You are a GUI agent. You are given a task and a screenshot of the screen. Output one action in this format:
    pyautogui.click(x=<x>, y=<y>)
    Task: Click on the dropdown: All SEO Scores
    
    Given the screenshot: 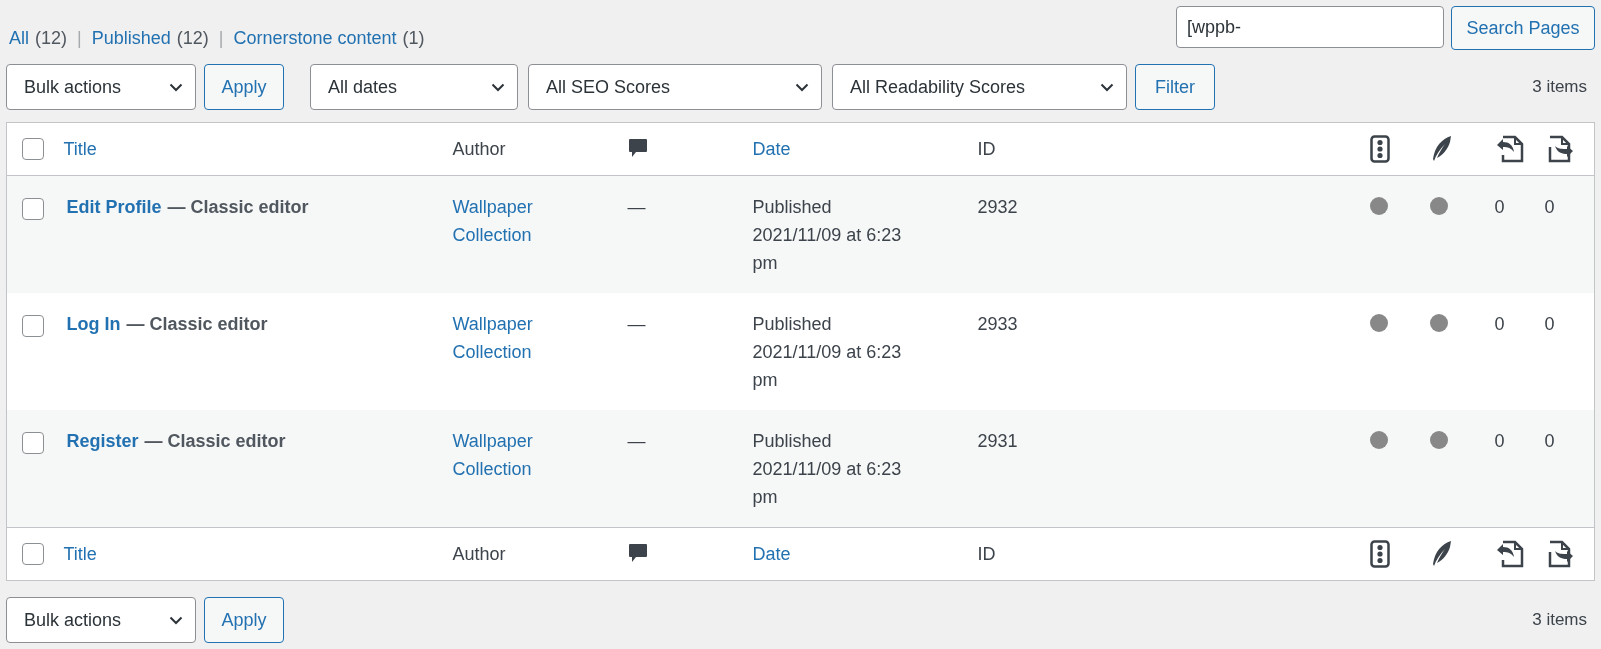 What is the action you would take?
    pyautogui.click(x=675, y=87)
    